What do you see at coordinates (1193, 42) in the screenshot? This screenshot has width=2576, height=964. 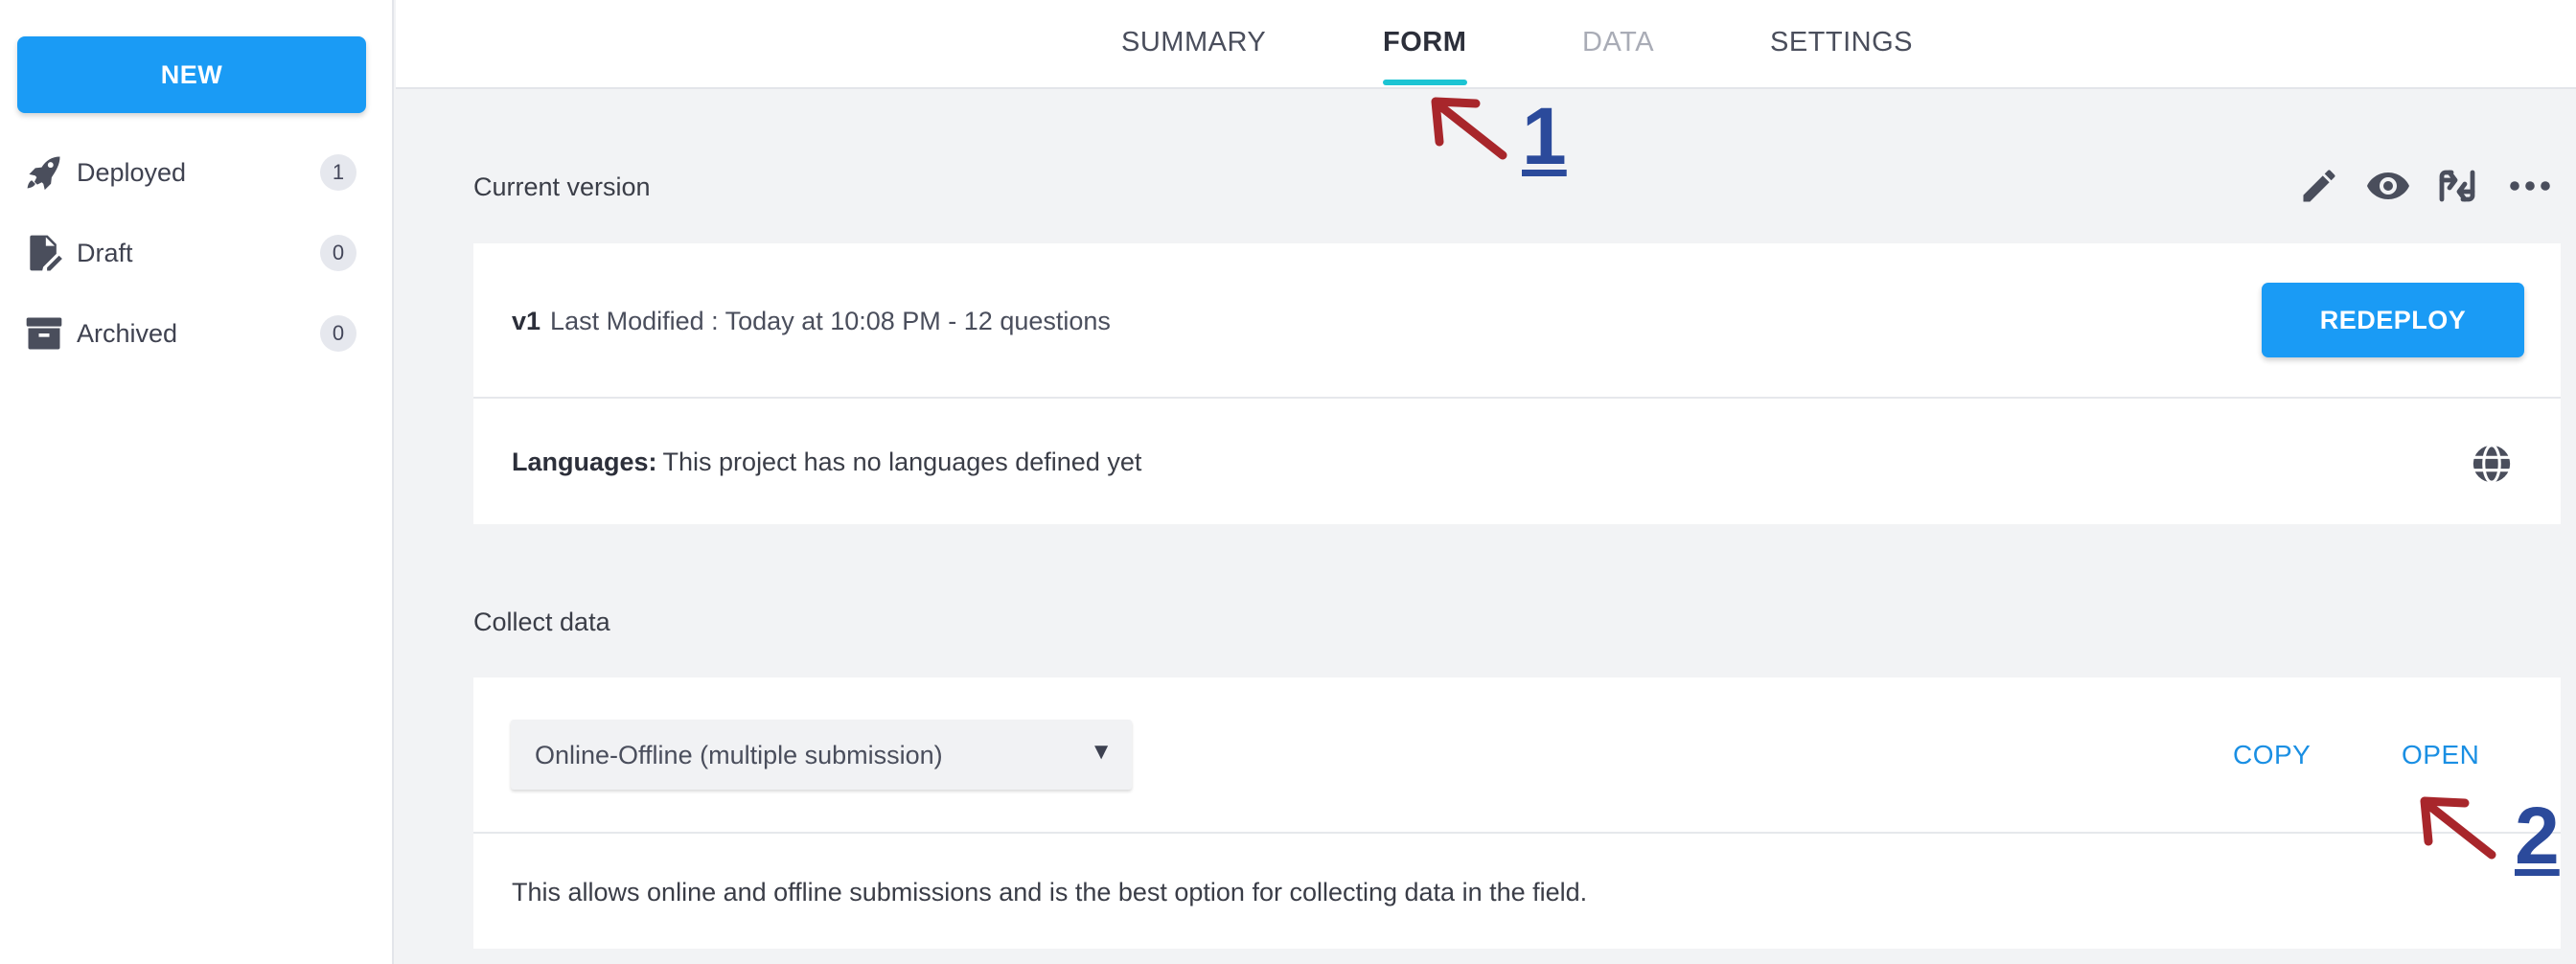 I see `tab-summary: SUMMARY` at bounding box center [1193, 42].